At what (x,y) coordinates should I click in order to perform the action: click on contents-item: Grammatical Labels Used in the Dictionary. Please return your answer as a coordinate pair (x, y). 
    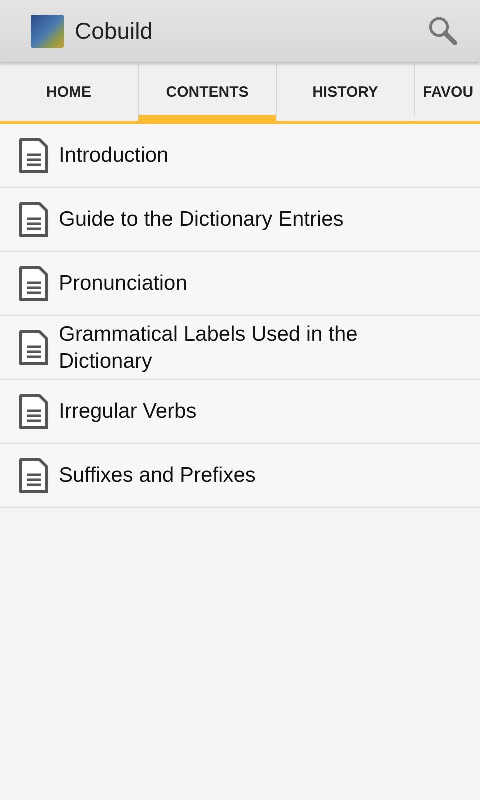
    Looking at the image, I should click on (240, 348).